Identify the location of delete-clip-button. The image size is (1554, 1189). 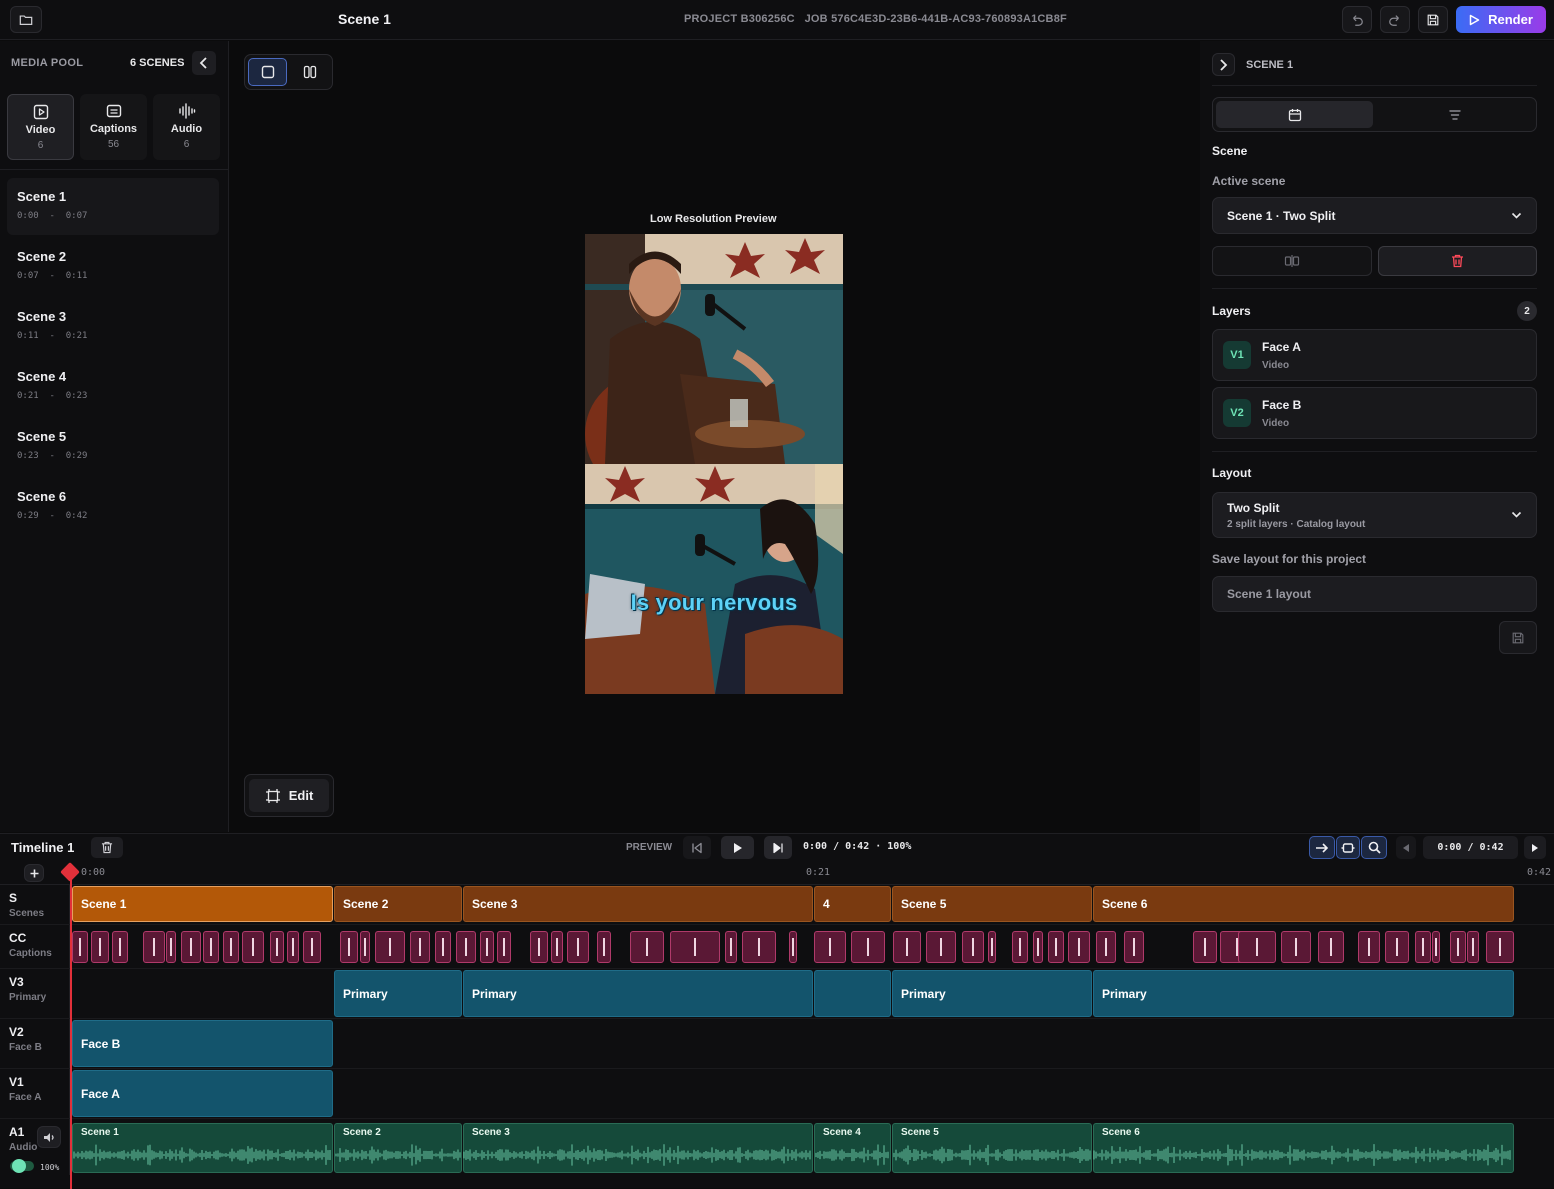
(107, 847).